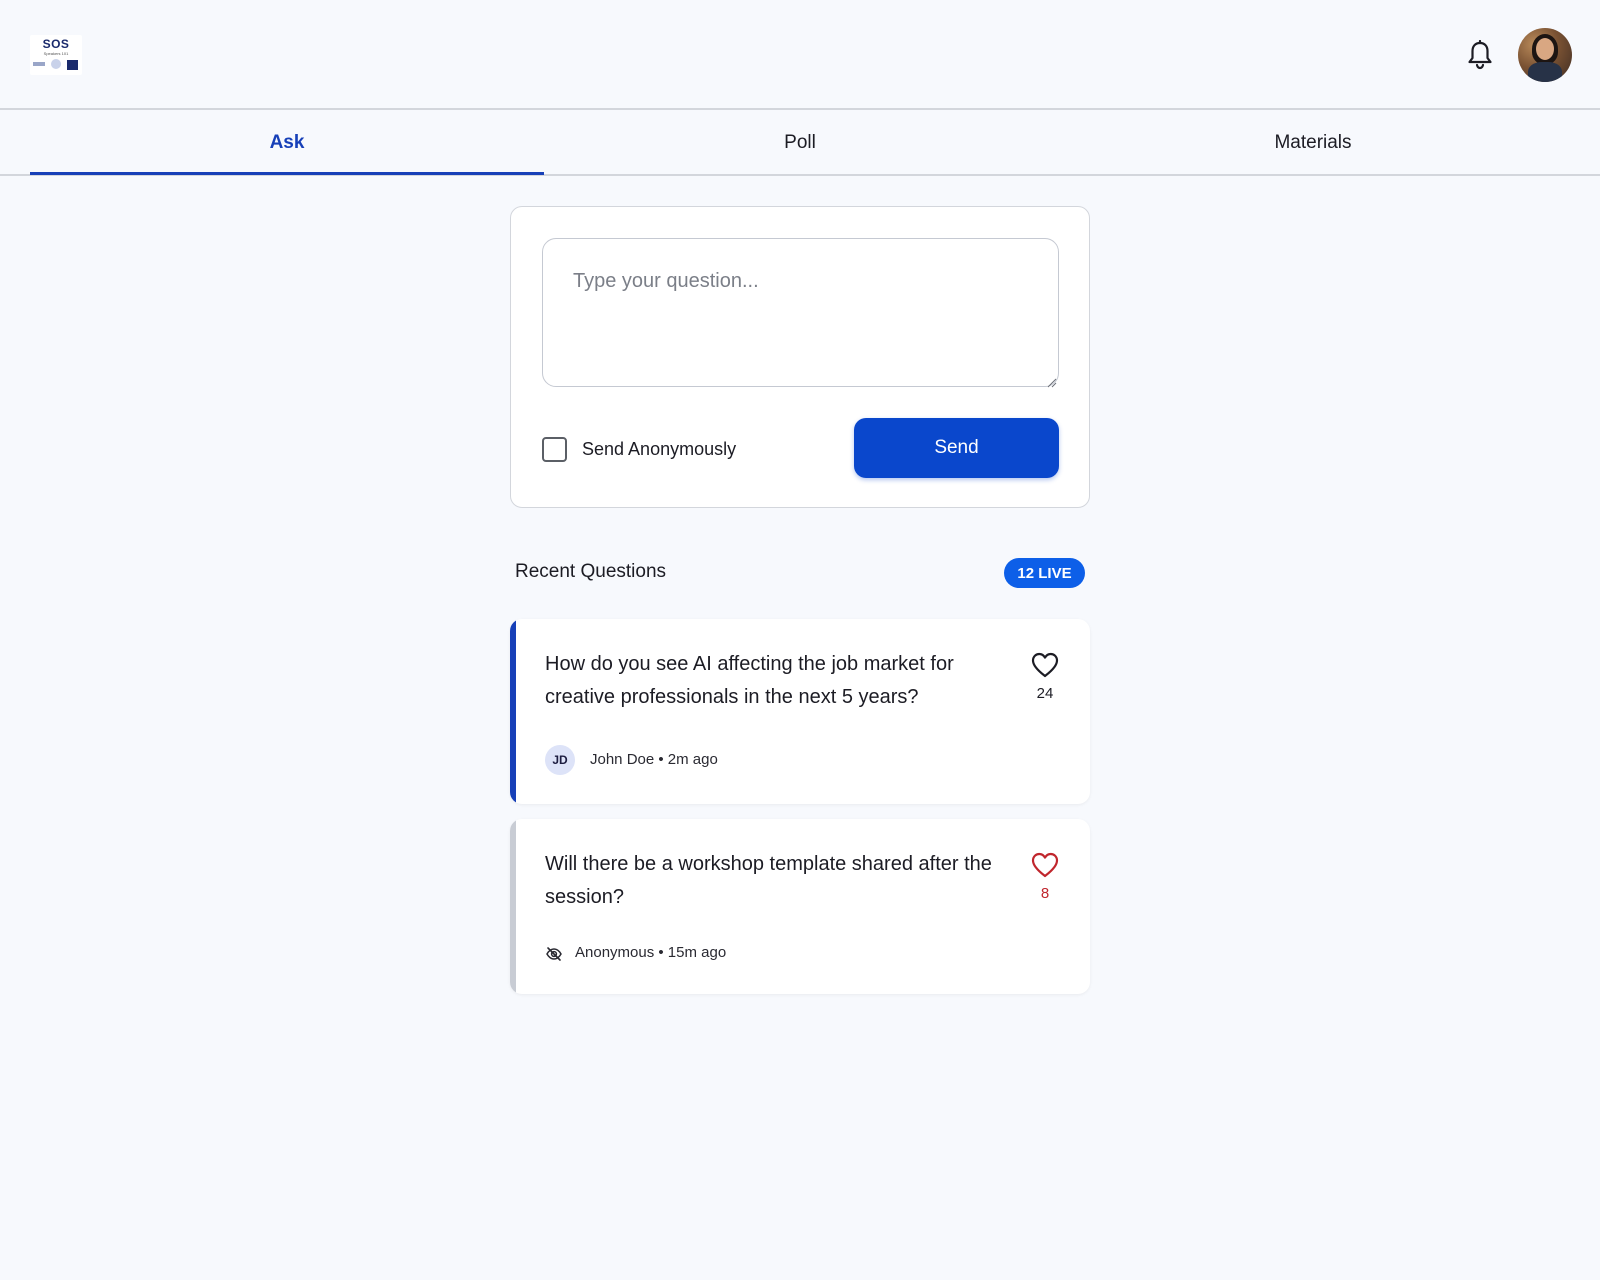 Image resolution: width=1600 pixels, height=1280 pixels. Describe the element at coordinates (800, 55) in the screenshot. I see `app-header: SOS Speakers 101` at that location.